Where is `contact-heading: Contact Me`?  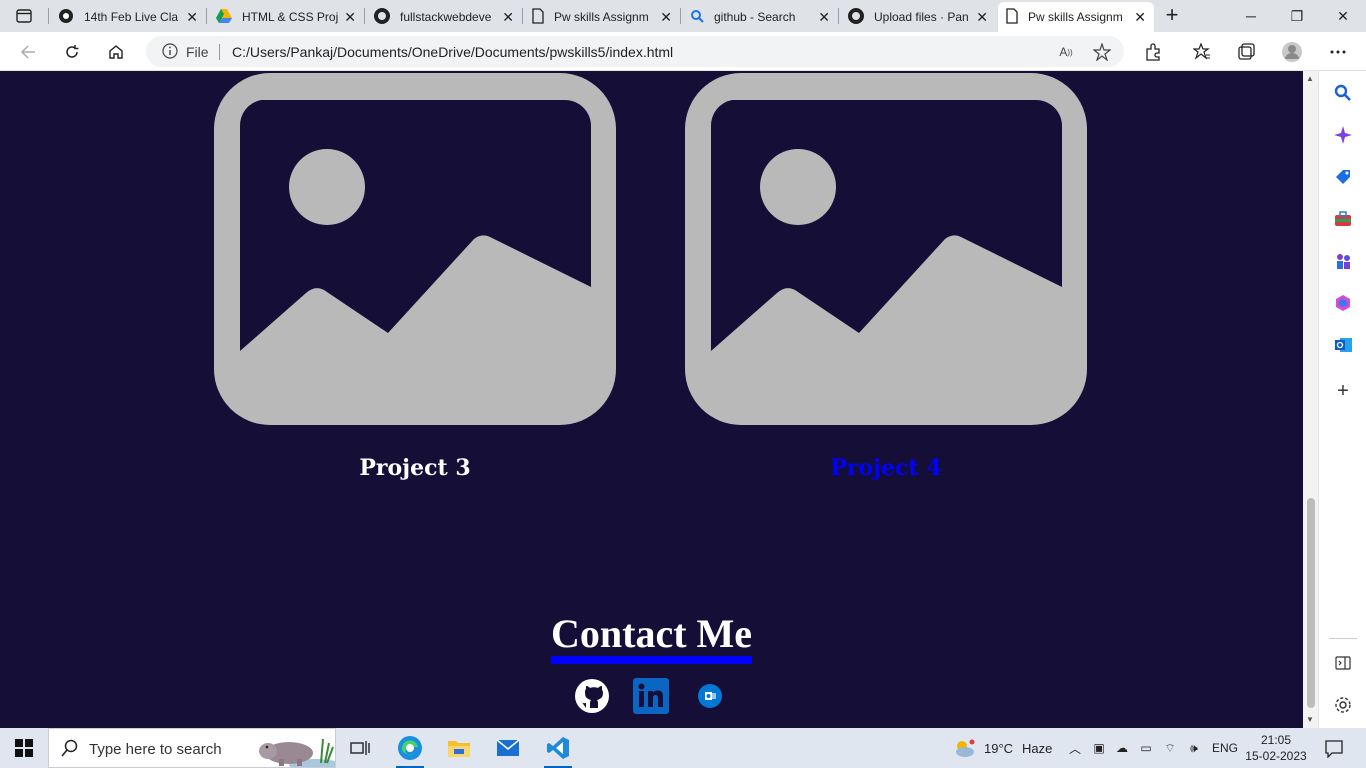
contact-heading: Contact Me is located at coordinates (652, 639).